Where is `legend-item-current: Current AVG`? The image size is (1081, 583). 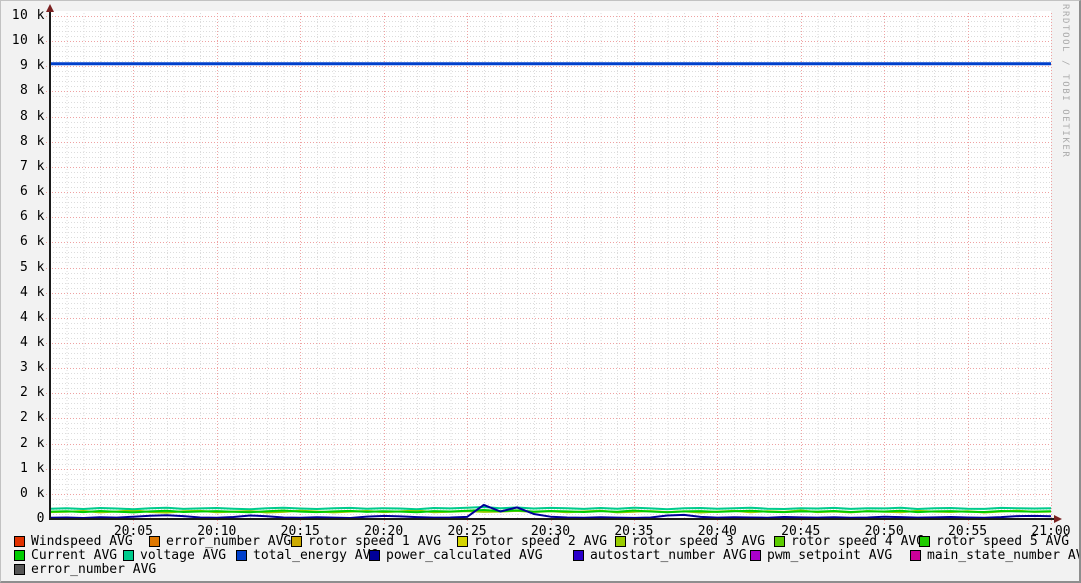 legend-item-current: Current AVG is located at coordinates (65, 555).